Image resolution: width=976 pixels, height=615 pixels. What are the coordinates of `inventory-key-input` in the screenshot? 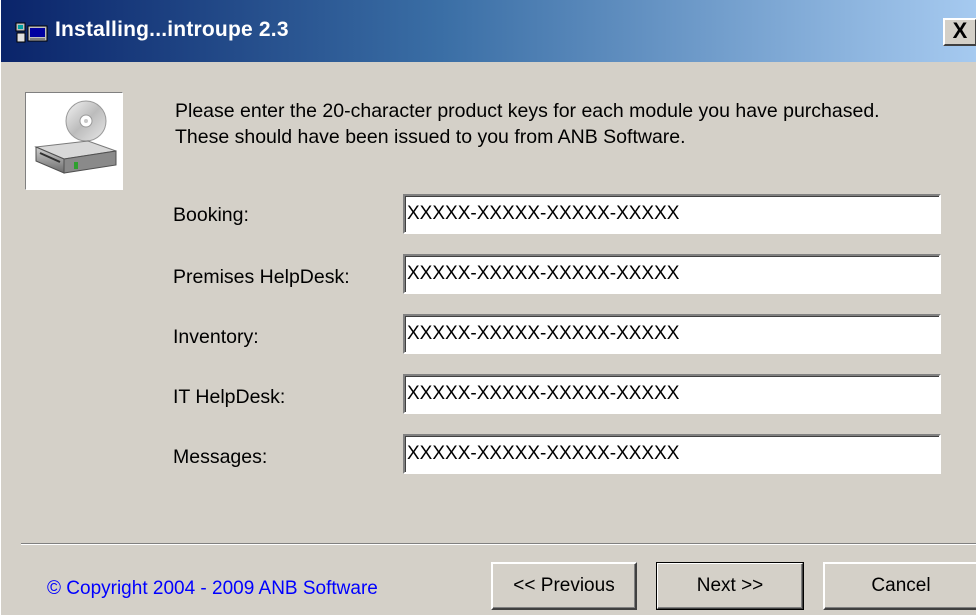 It's located at (672, 334).